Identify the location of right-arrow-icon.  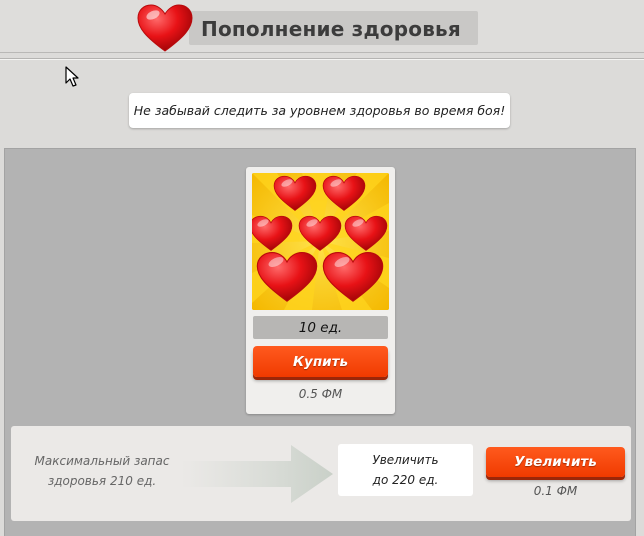
(257, 474).